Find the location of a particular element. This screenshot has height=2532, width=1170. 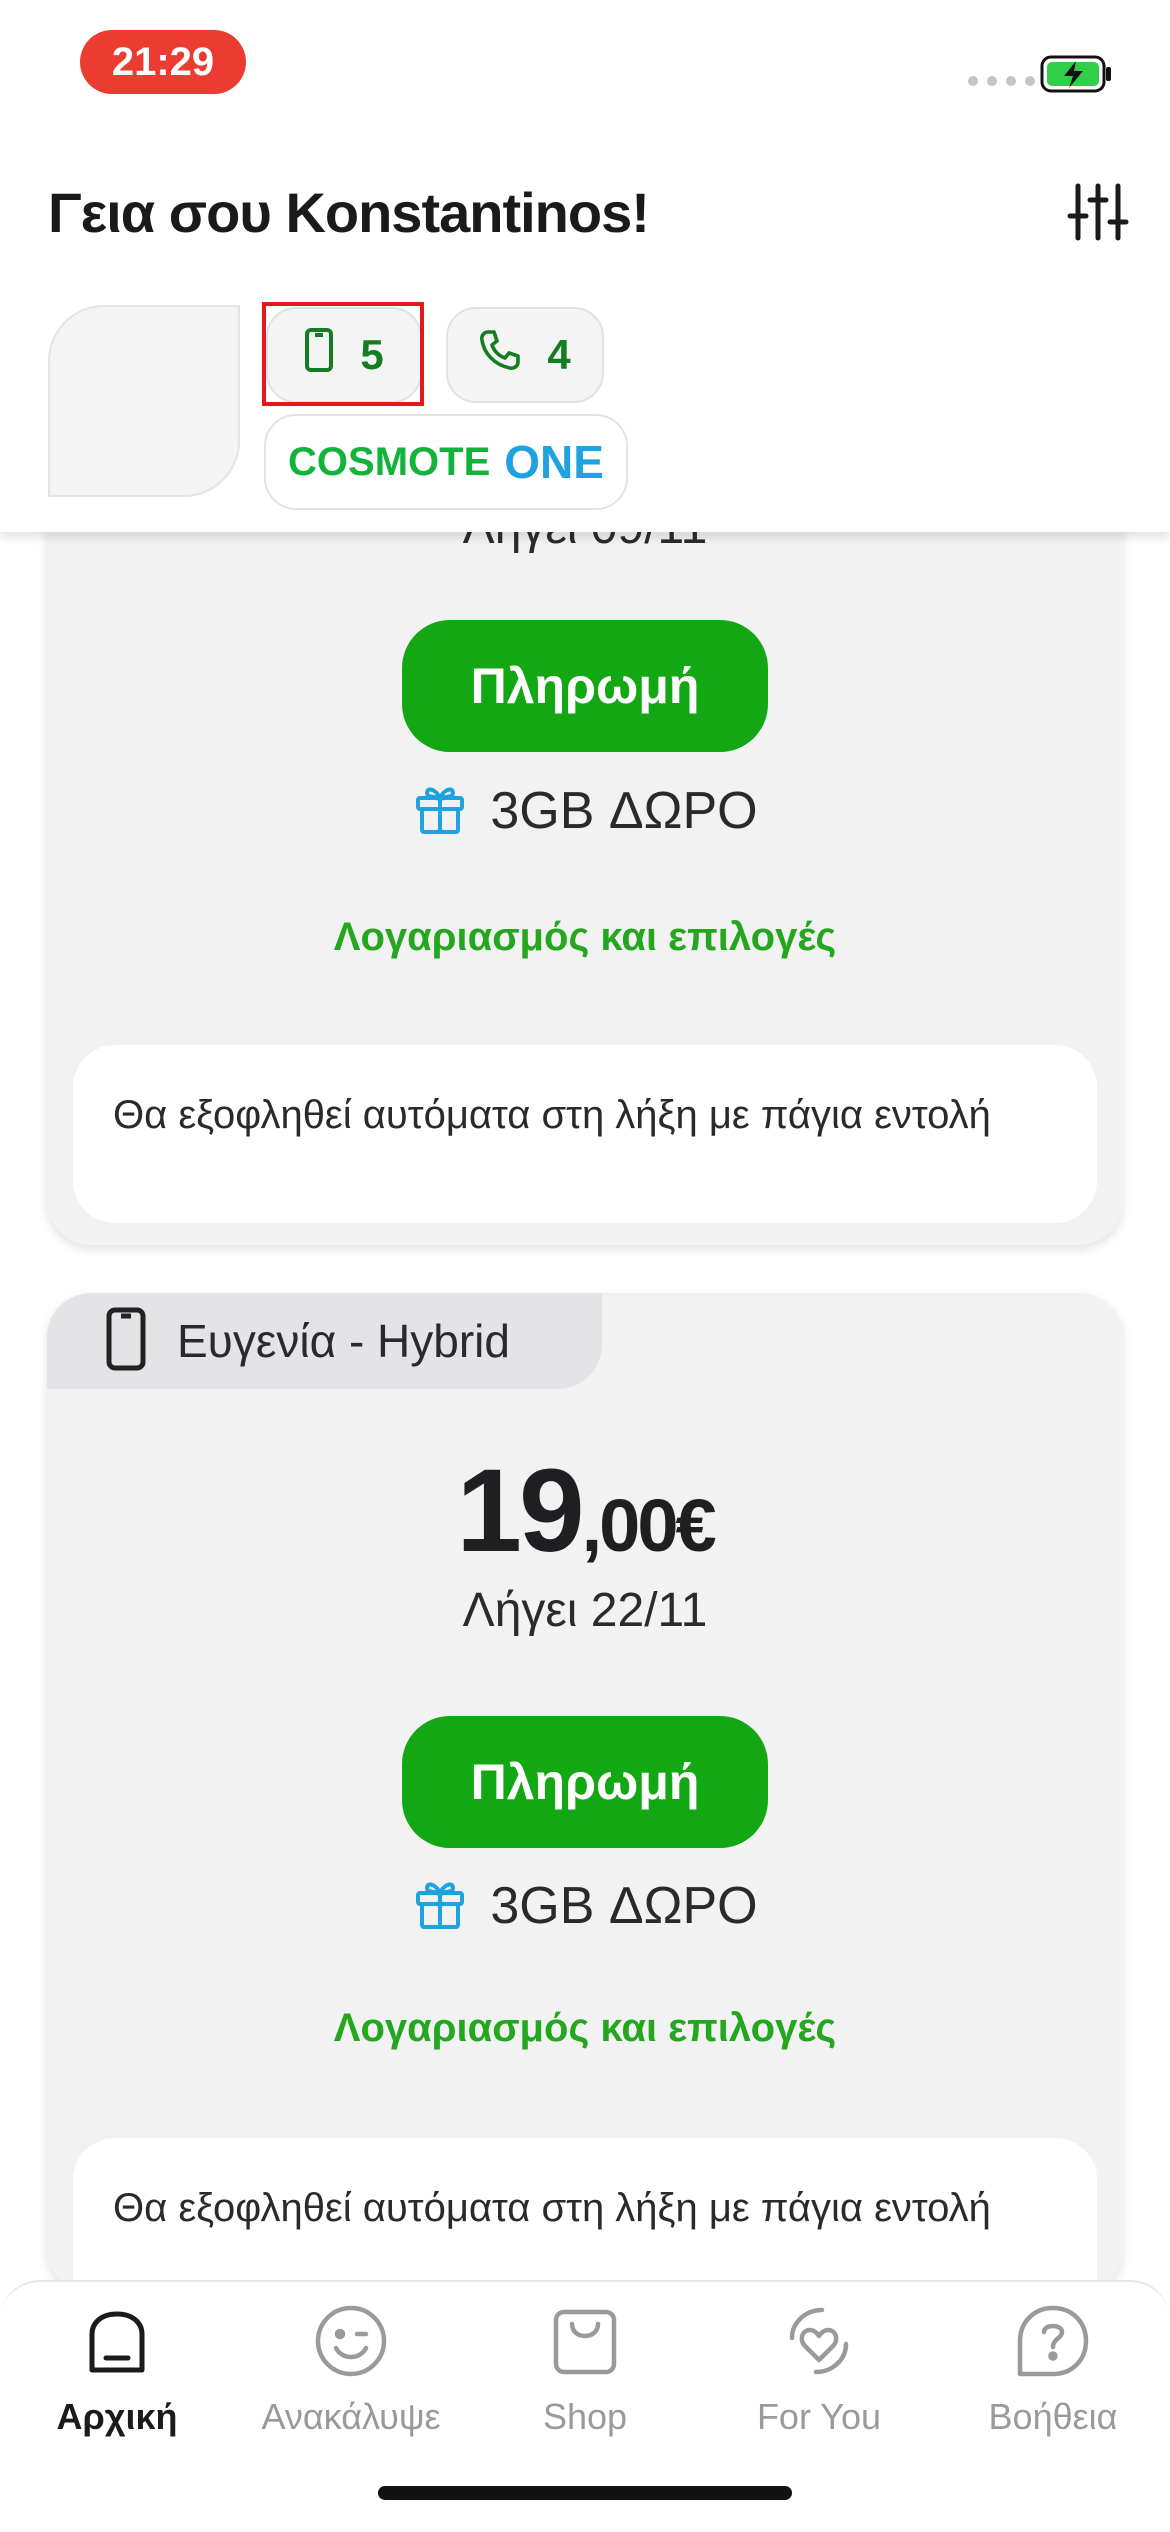

tab-help: Βοήθεια is located at coordinates (1053, 2369).